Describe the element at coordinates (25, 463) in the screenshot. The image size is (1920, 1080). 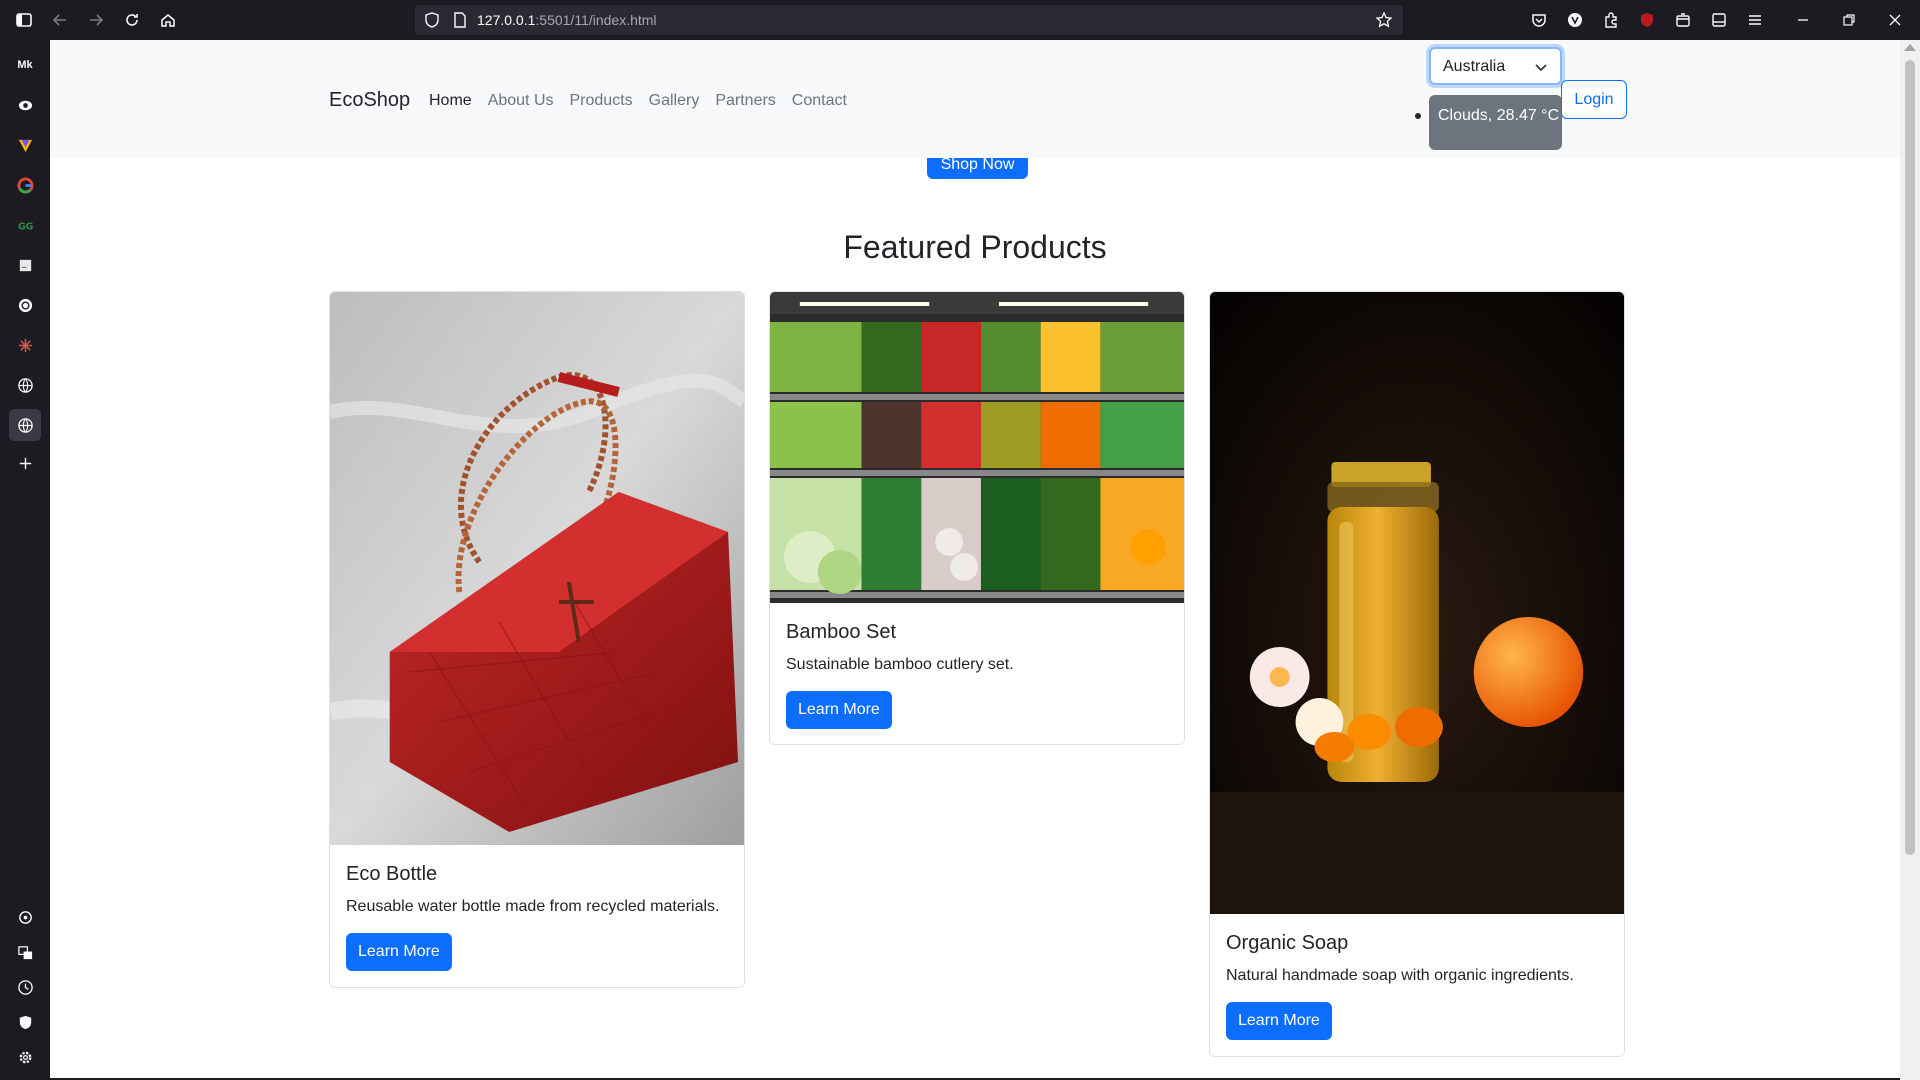
I see `plus-icon` at that location.